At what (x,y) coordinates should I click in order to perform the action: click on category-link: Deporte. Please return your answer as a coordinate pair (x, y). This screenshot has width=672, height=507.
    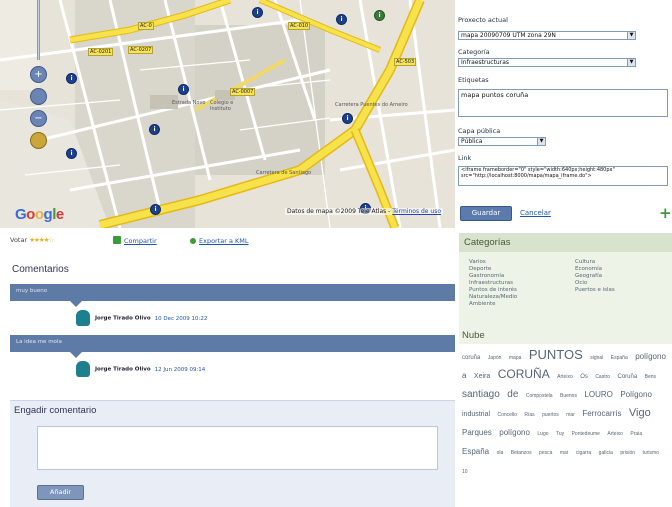
    Looking at the image, I should click on (493, 269).